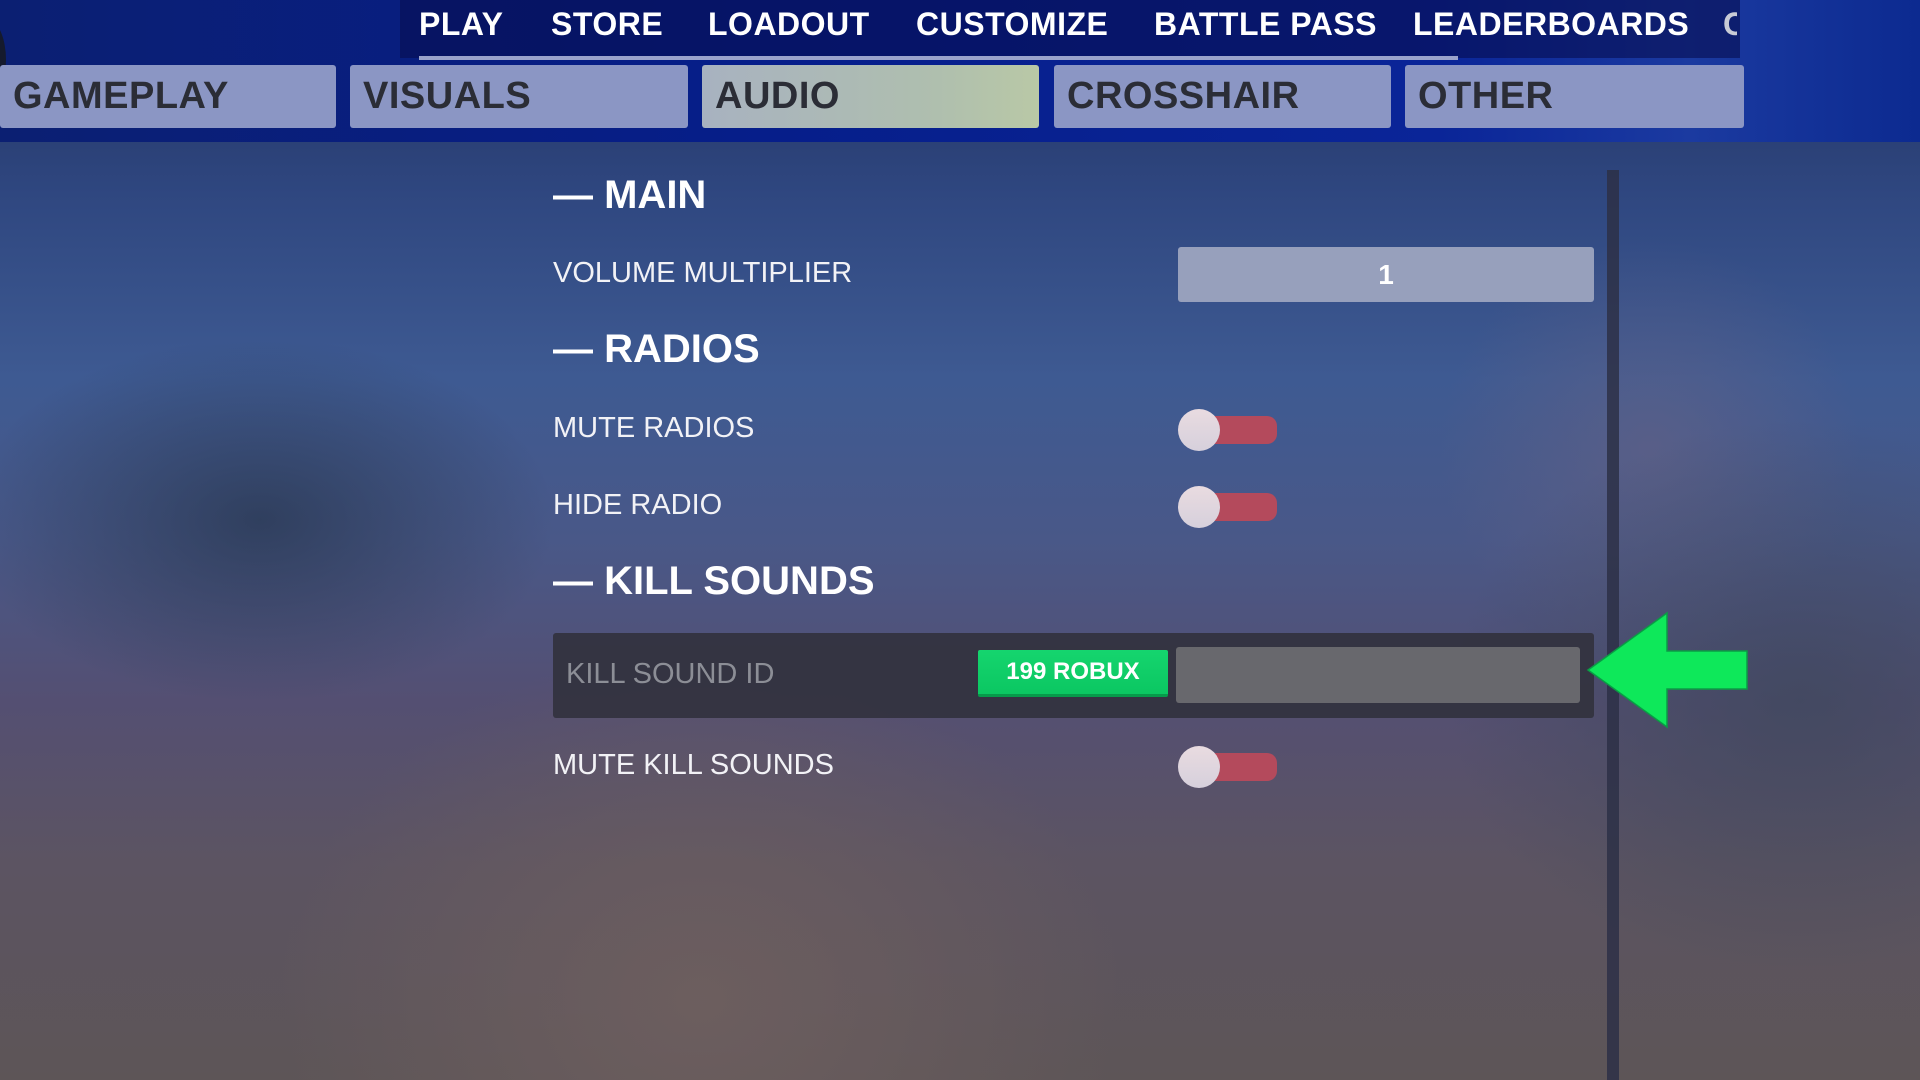 This screenshot has height=1080, width=1920. Describe the element at coordinates (656, 349) in the screenshot. I see `section-header-radios: — RADIOS` at that location.